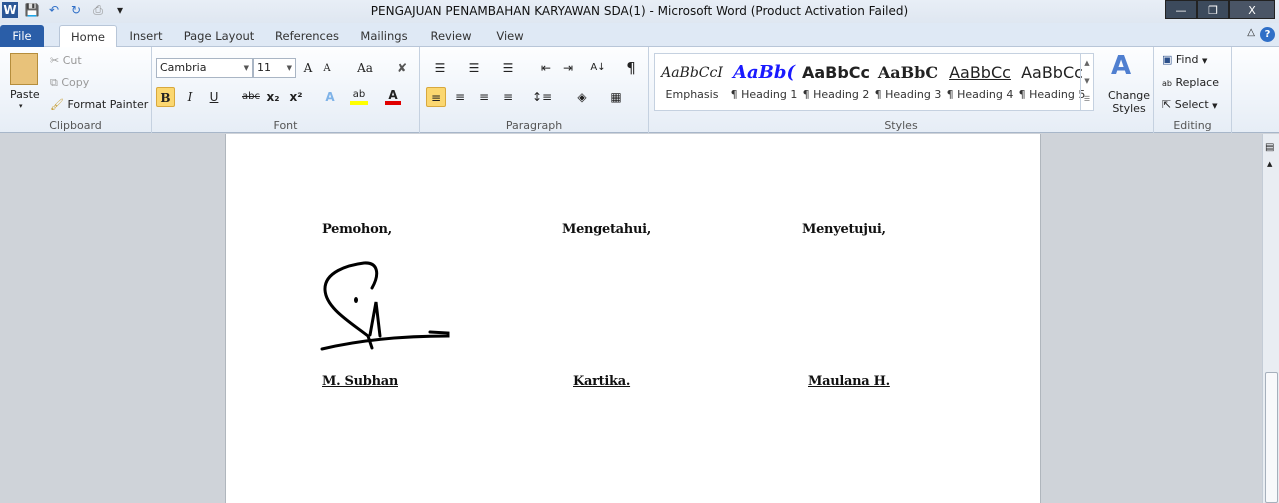  I want to click on brush-icon: 🖌, so click(57, 104).